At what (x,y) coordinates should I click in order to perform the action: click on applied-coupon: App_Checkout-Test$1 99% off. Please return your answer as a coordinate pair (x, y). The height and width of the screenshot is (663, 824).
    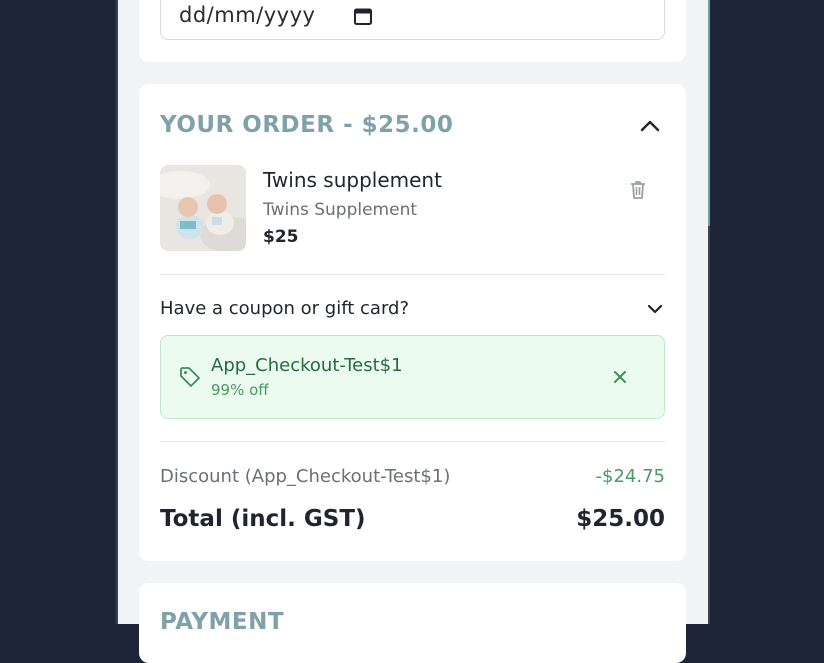
    Looking at the image, I should click on (412, 377).